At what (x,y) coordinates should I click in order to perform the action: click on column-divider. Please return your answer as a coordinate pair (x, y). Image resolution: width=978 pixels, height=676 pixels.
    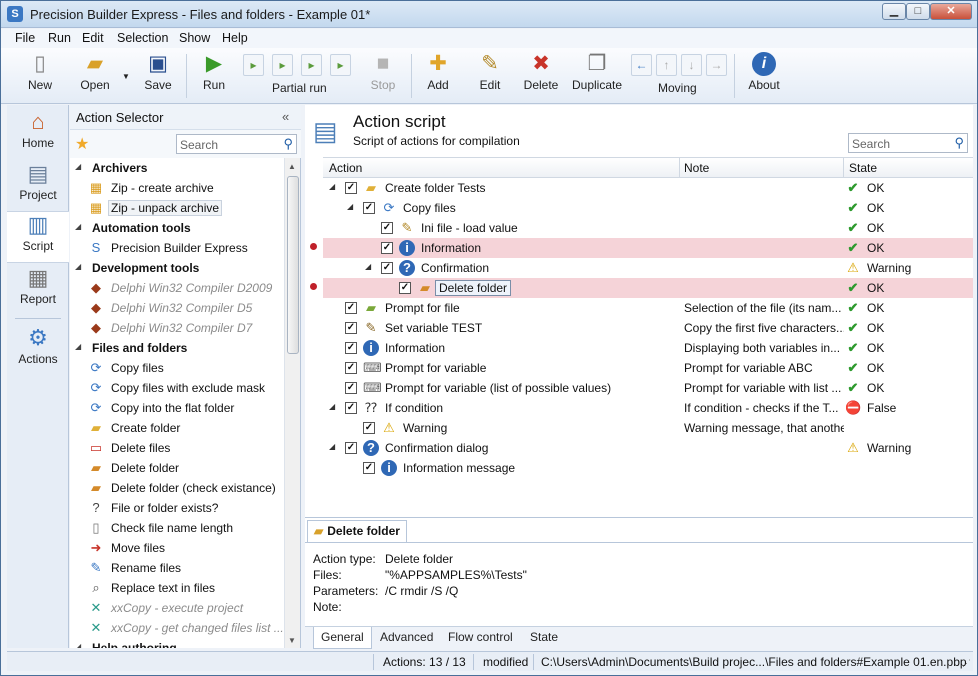
    Looking at the image, I should click on (843, 168).